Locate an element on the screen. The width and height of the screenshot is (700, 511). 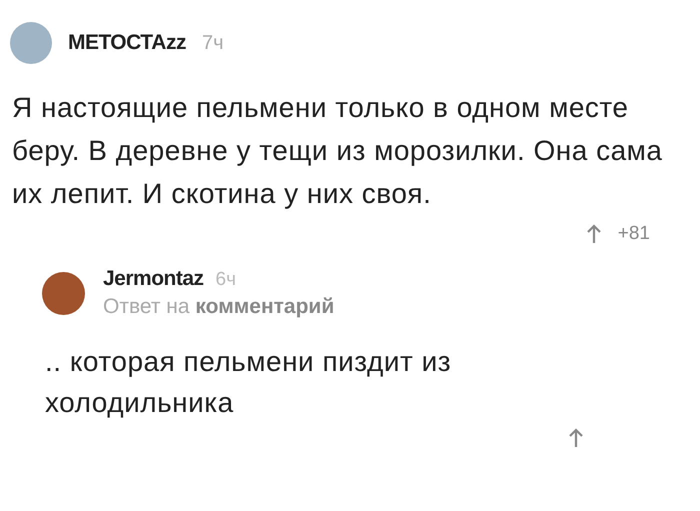
avatar is located at coordinates (63, 293).